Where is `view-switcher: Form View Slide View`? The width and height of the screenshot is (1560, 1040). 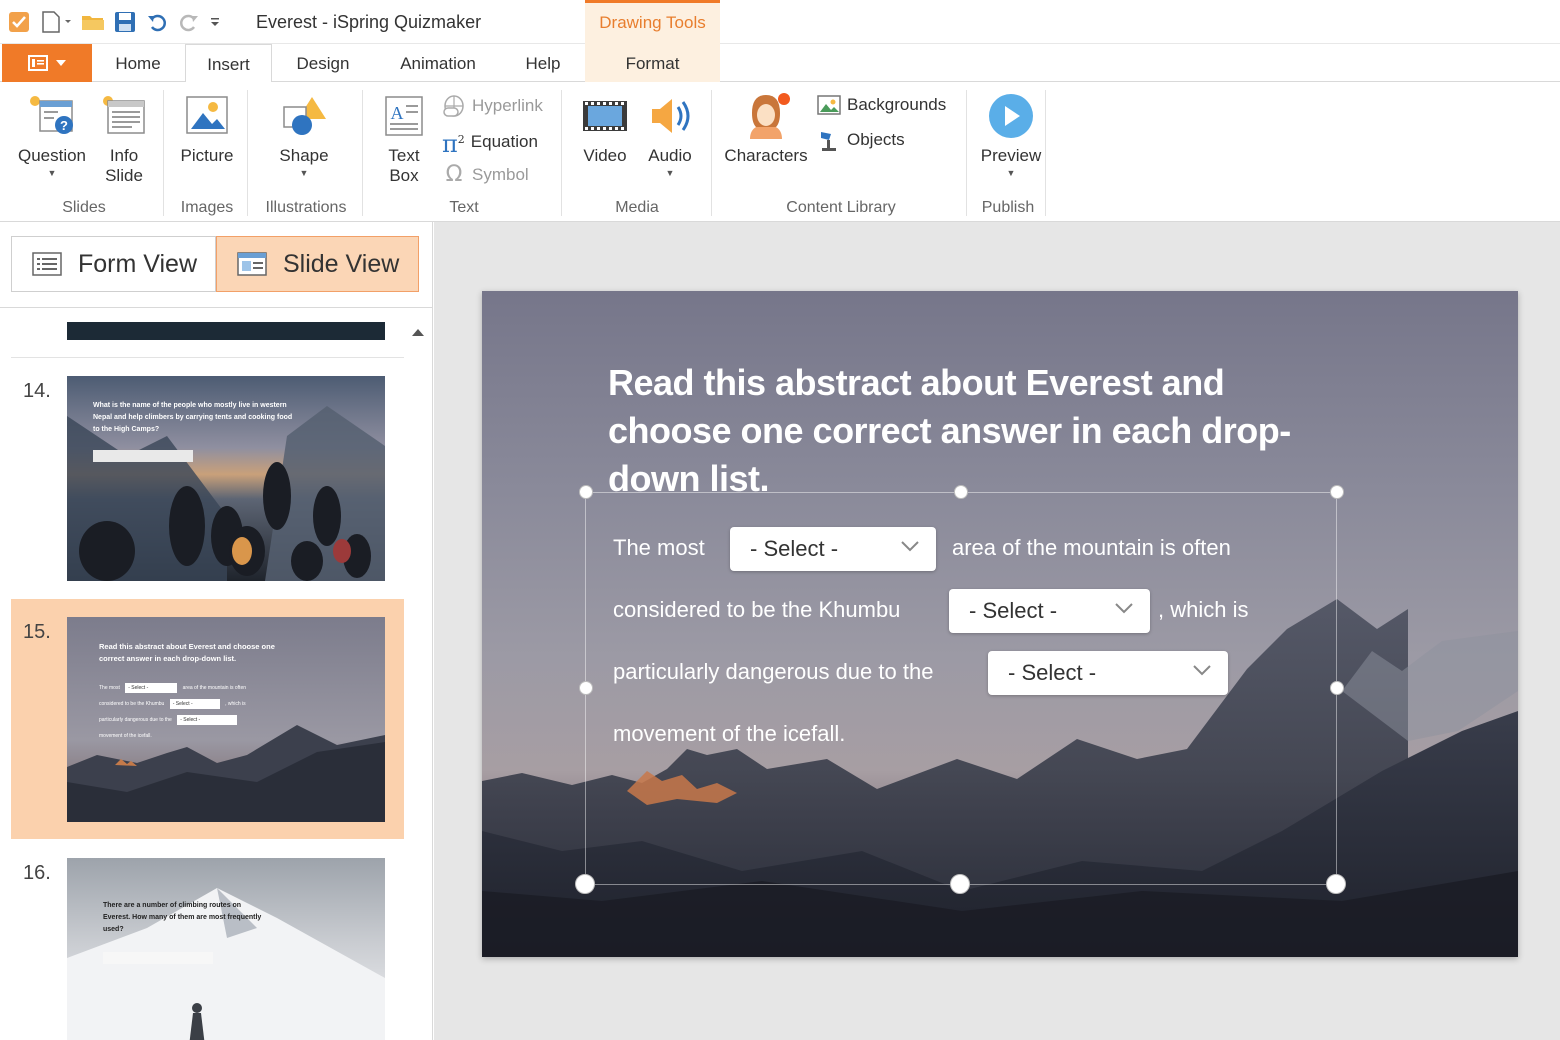 view-switcher: Form View Slide View is located at coordinates (216, 265).